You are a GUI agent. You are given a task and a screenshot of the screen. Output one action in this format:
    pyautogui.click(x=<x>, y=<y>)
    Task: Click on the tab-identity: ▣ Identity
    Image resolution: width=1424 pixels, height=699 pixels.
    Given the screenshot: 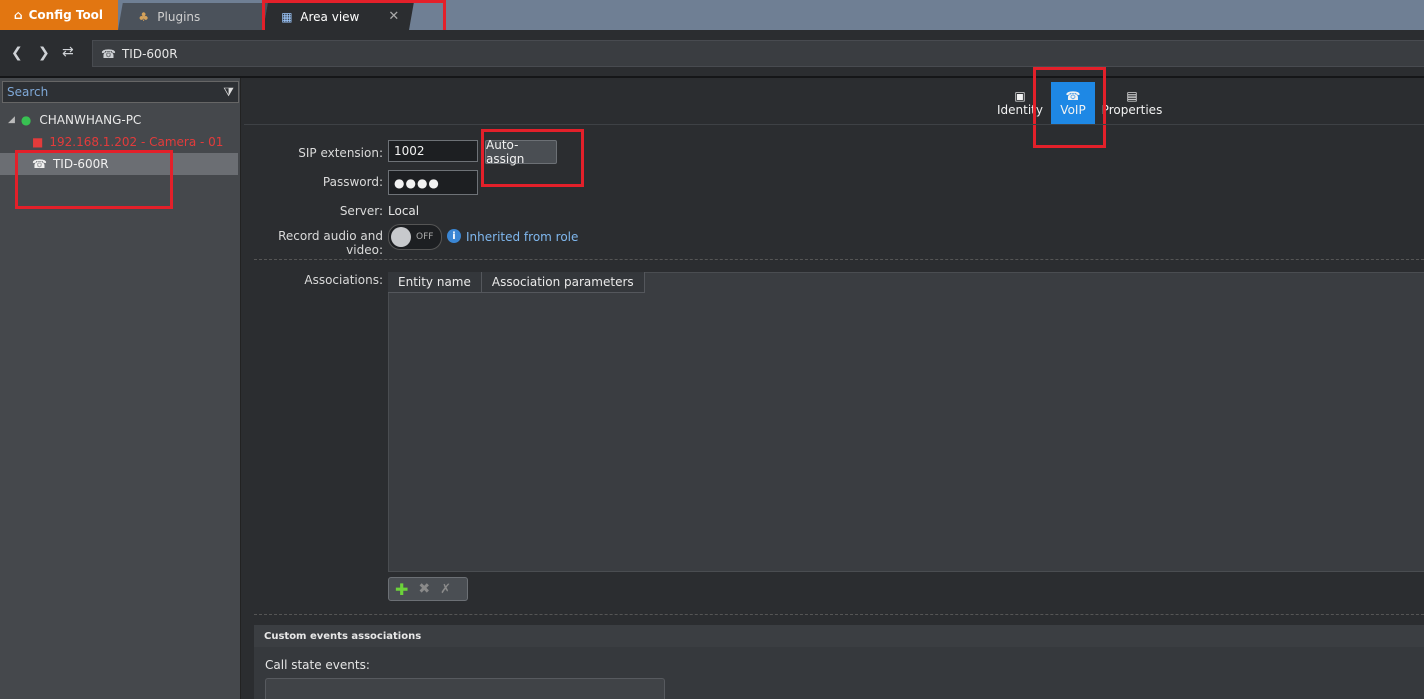 What is the action you would take?
    pyautogui.click(x=1020, y=103)
    